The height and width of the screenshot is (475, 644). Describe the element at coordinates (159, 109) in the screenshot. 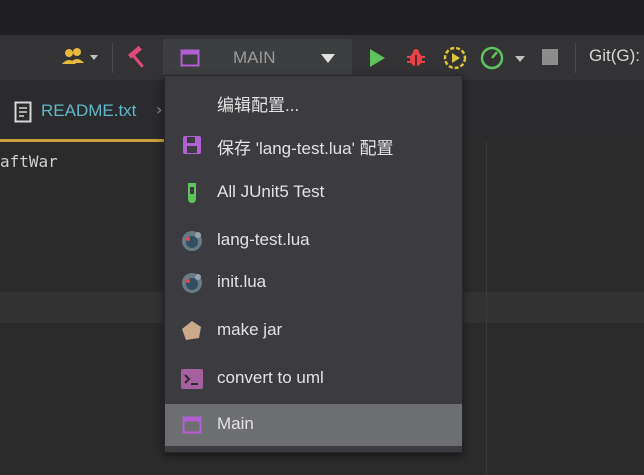

I see `tab-close-icon: ›` at that location.